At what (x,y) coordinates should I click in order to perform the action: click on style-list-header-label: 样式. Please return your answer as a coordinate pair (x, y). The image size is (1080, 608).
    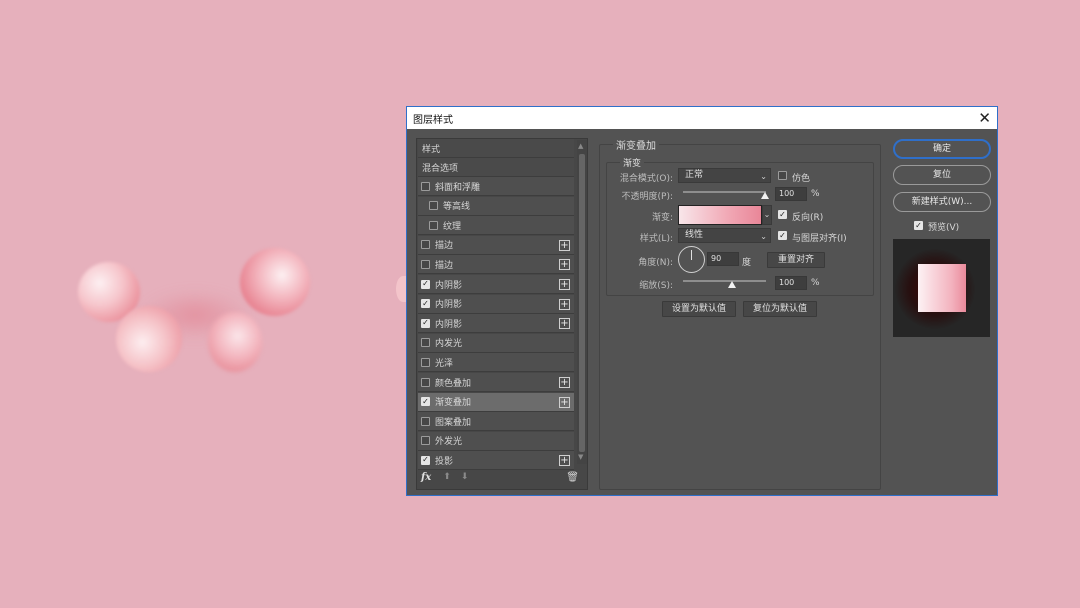
    Looking at the image, I should click on (431, 149).